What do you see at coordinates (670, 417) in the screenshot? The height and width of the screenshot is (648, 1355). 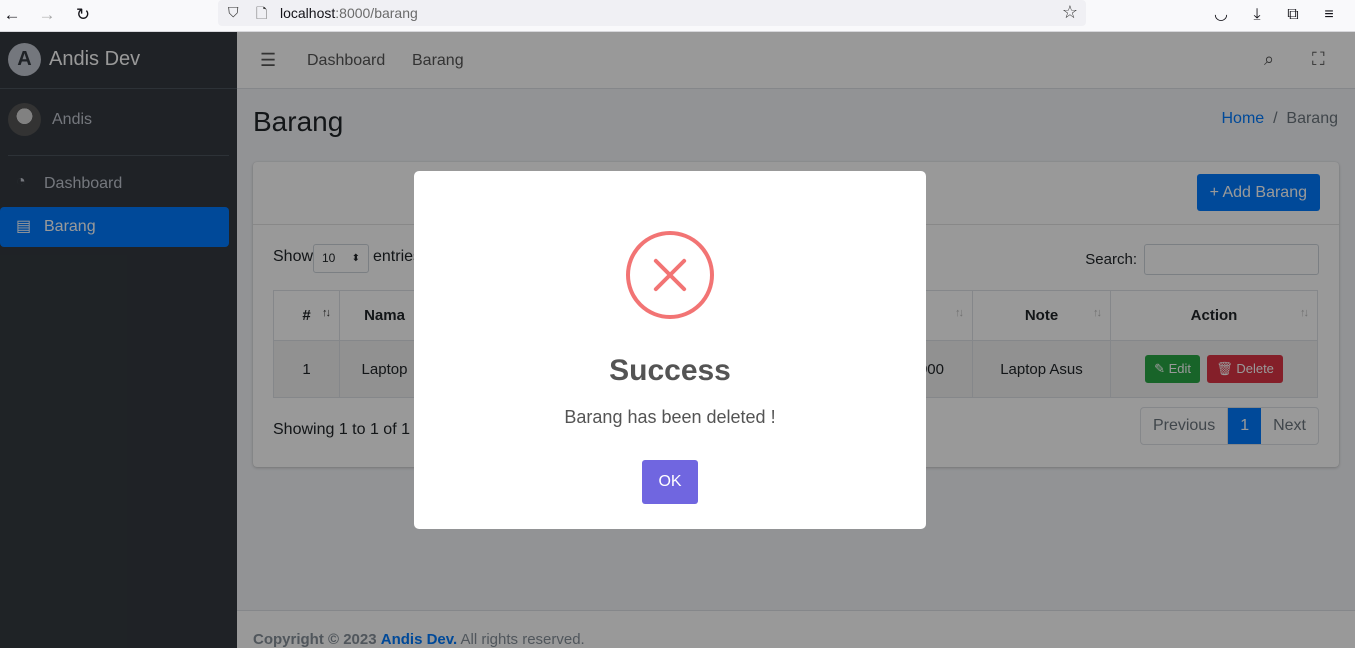 I see `modal-message: Barang has been deleted !` at bounding box center [670, 417].